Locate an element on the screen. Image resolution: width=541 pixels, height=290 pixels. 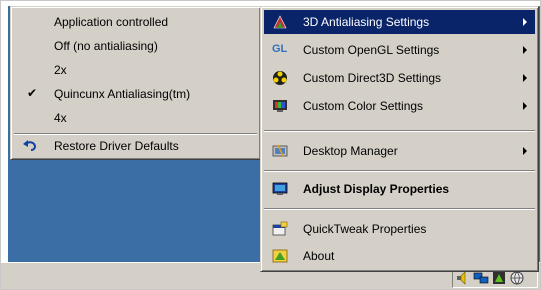
menu-item-label: Custom OpenGL Settings is located at coordinates (371, 50).